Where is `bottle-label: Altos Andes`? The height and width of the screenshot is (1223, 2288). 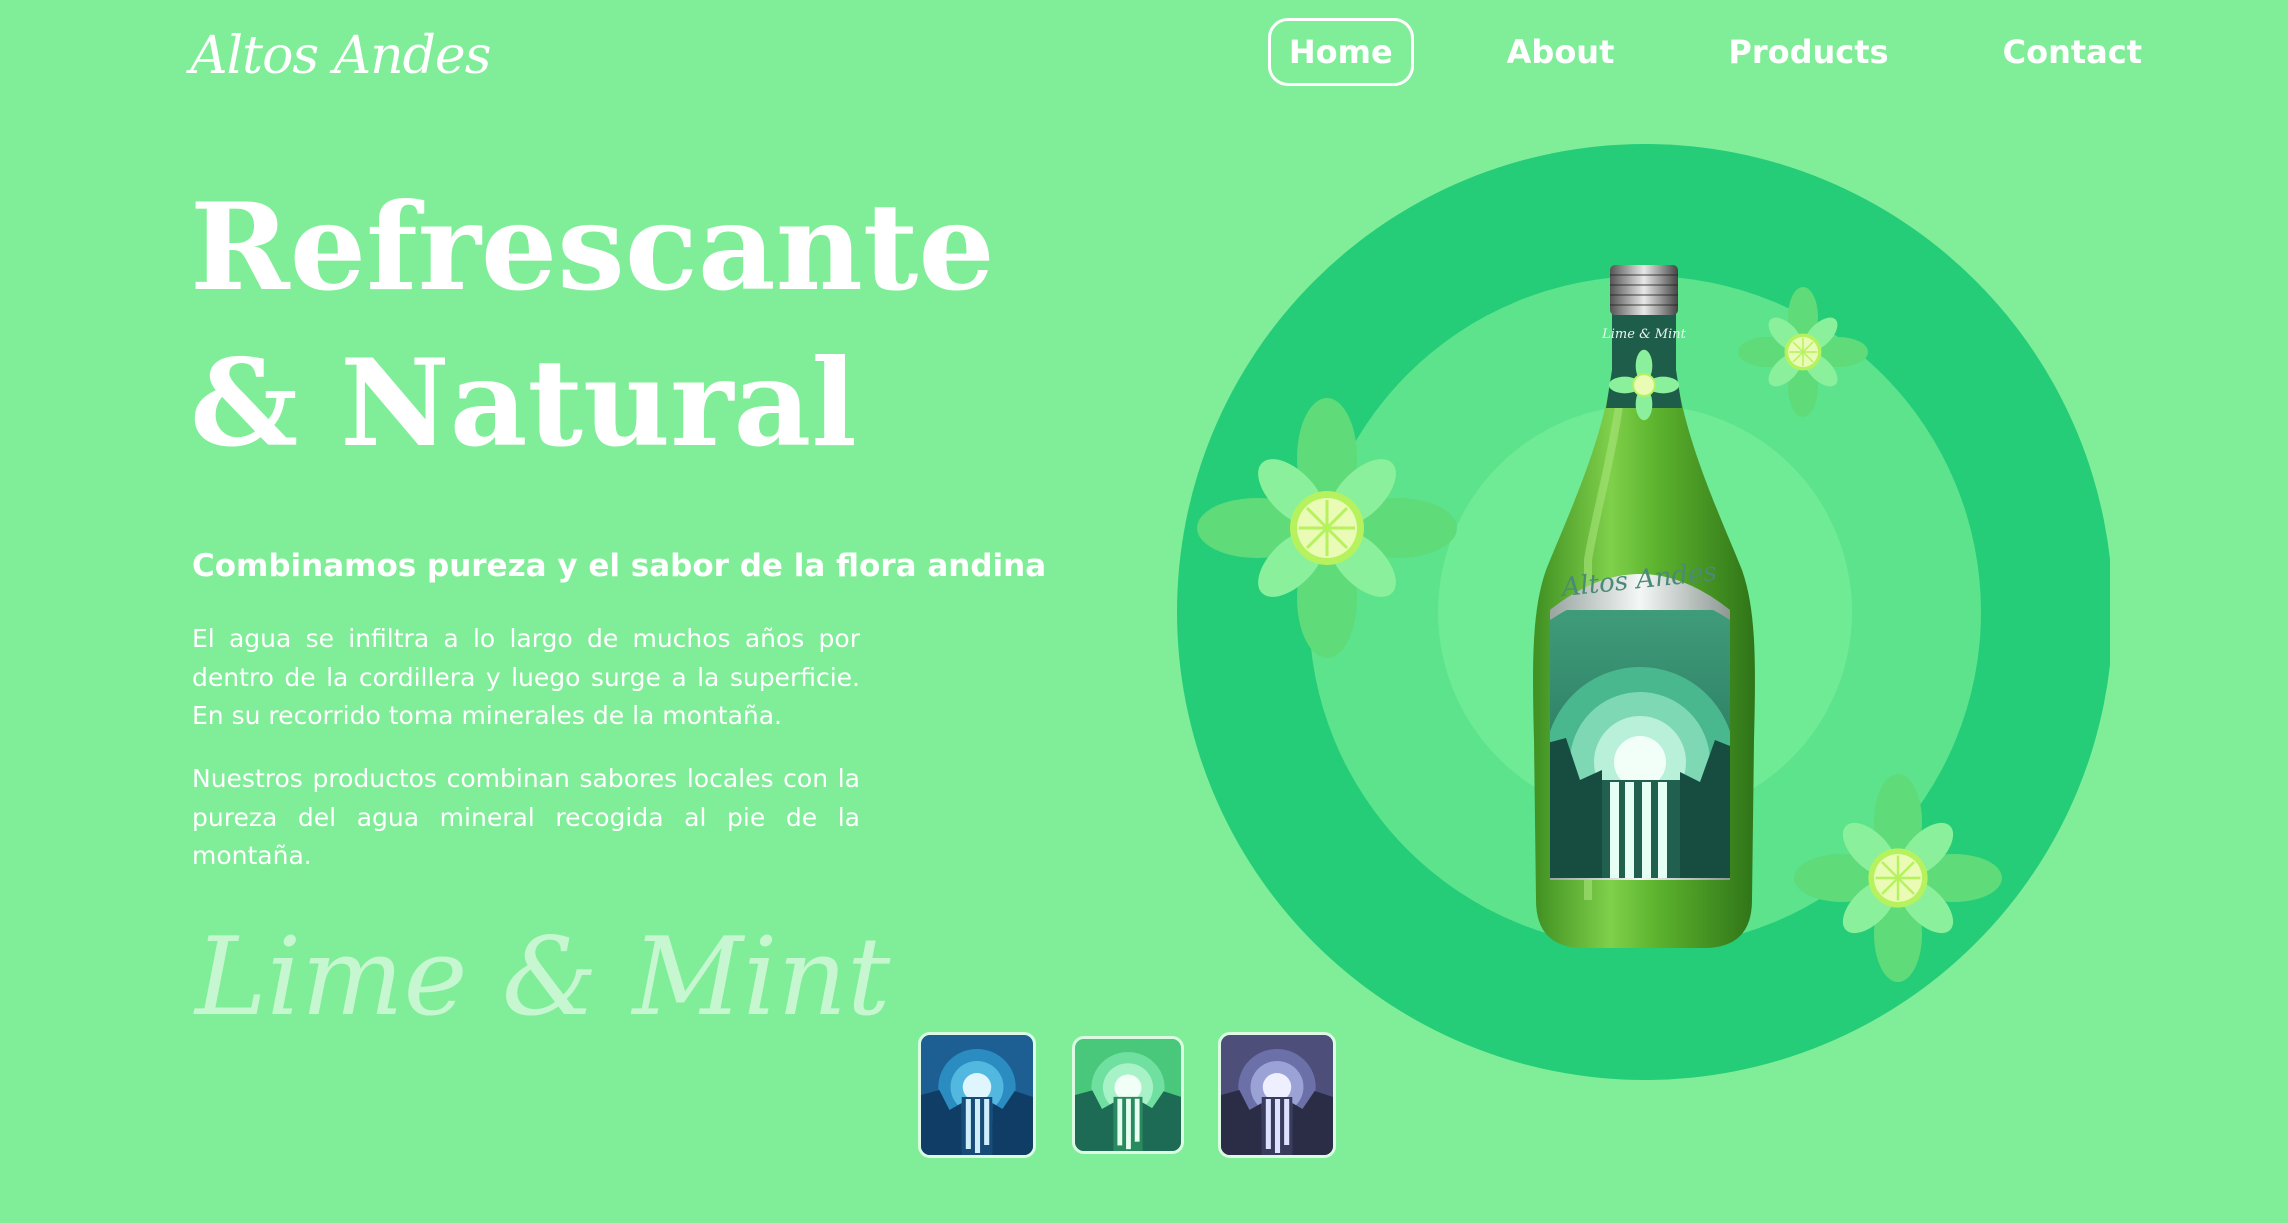
bottle-label: Altos Andes is located at coordinates (1640, 718).